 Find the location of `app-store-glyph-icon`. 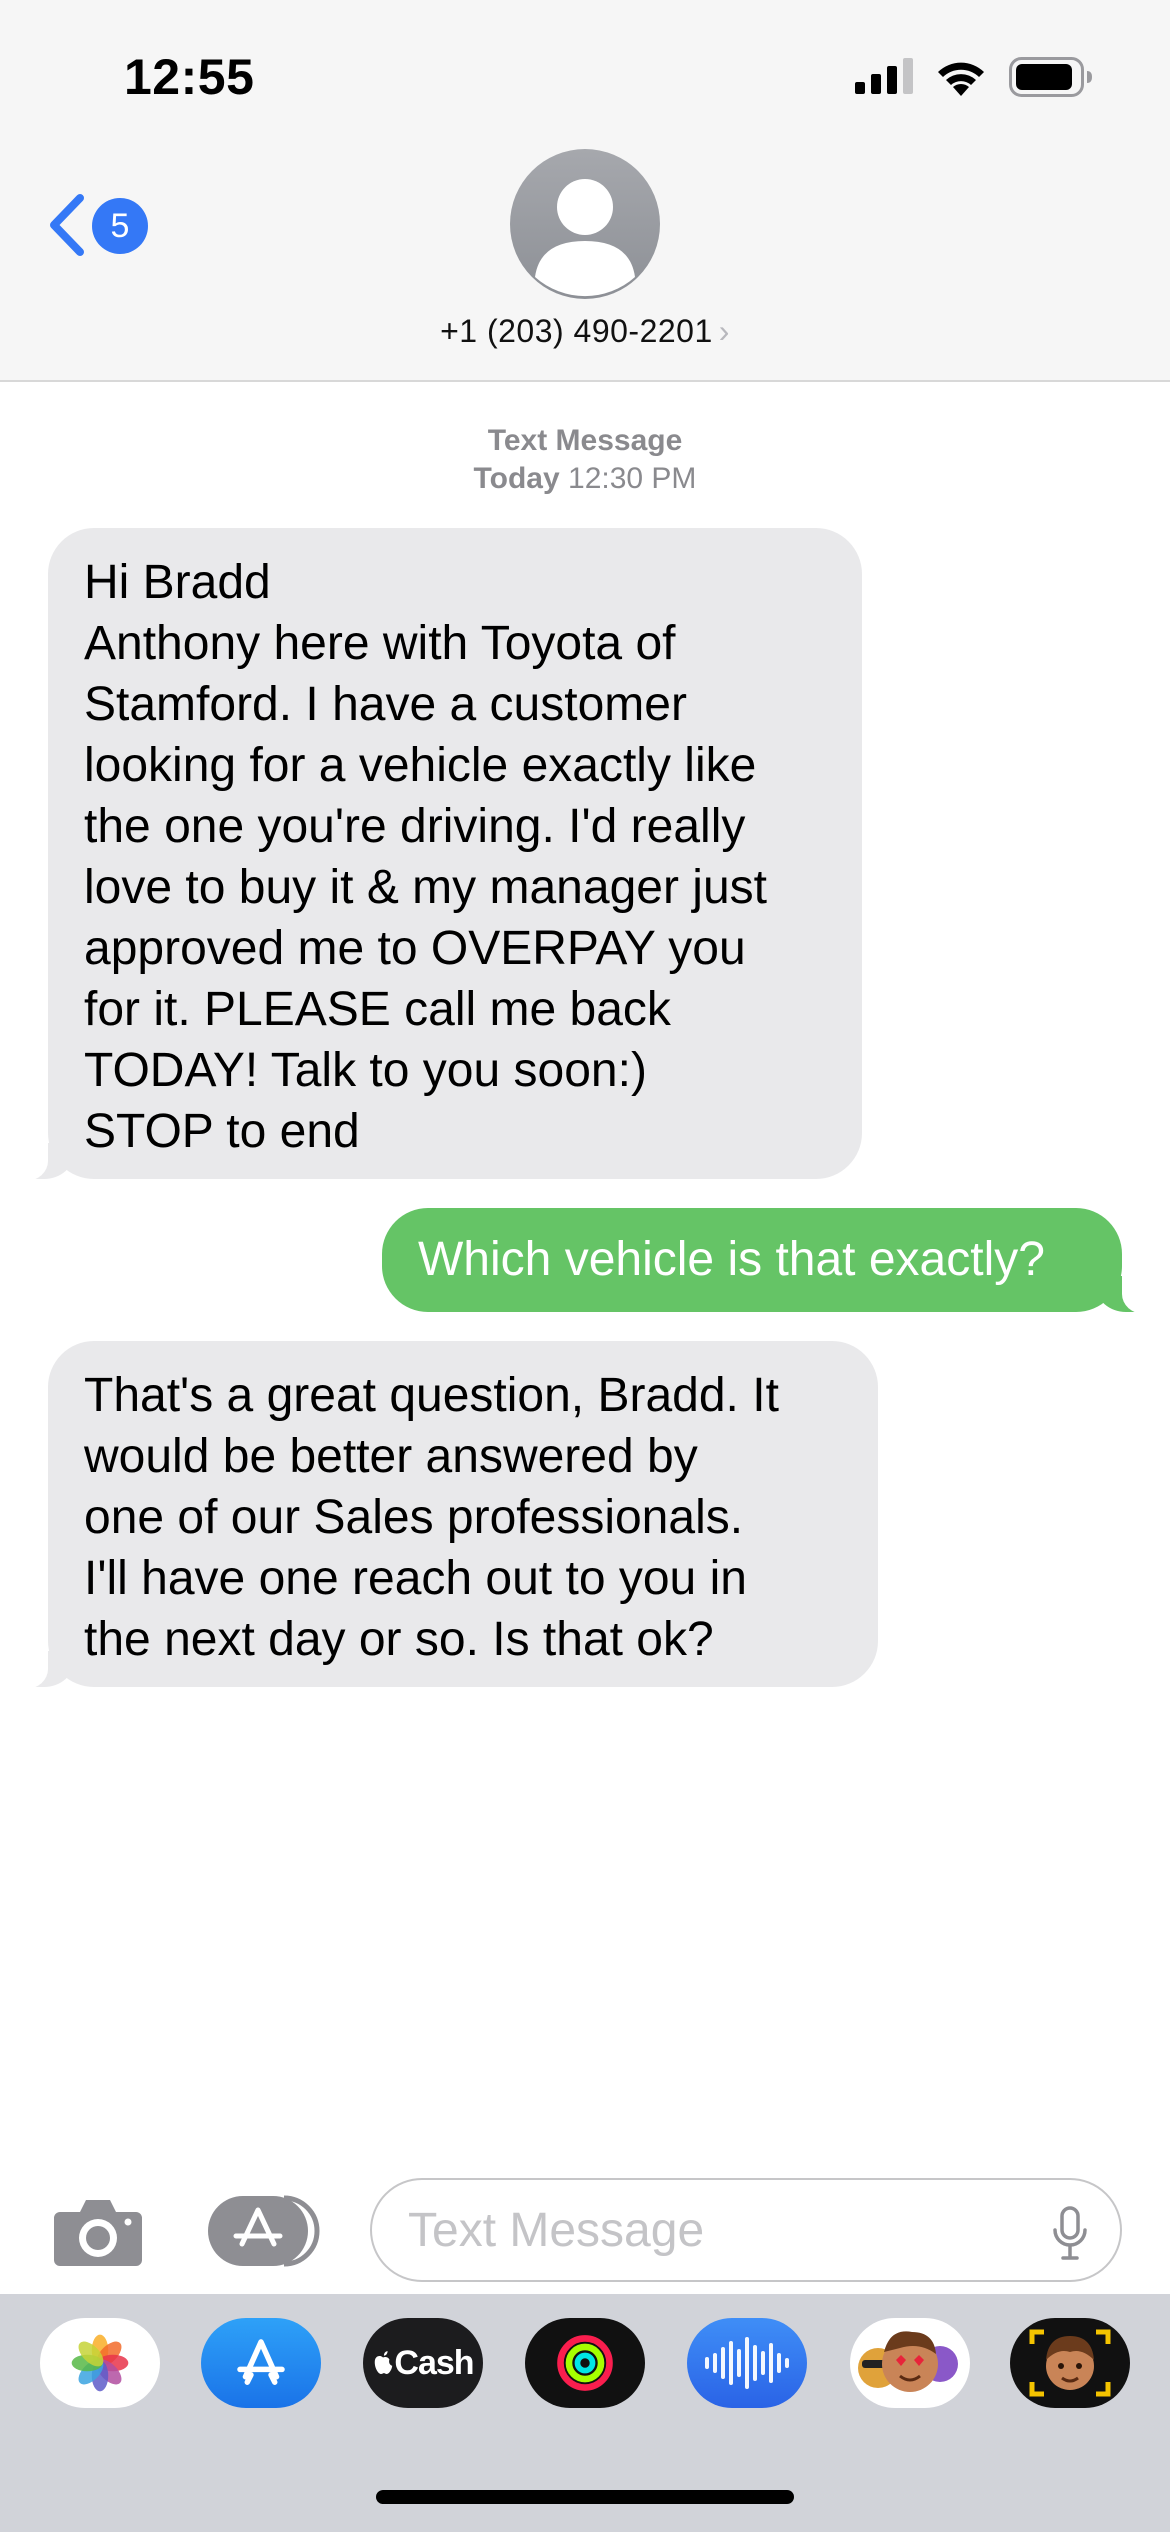

app-store-glyph-icon is located at coordinates (261, 2362).